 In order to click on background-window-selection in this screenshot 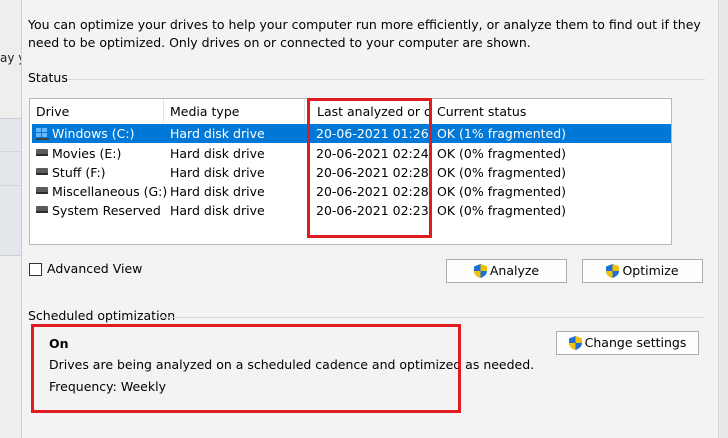, I will do `click(10, 187)`.